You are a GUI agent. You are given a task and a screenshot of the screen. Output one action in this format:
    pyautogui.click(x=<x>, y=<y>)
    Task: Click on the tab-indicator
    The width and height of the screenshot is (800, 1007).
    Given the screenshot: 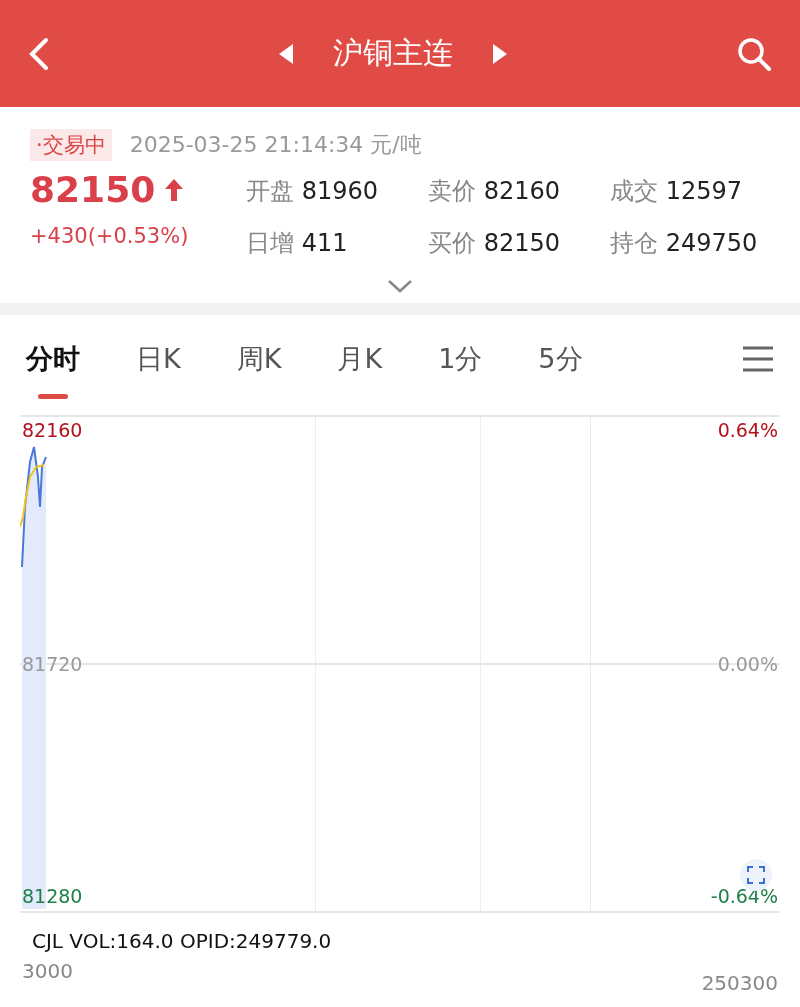 What is the action you would take?
    pyautogui.click(x=53, y=396)
    